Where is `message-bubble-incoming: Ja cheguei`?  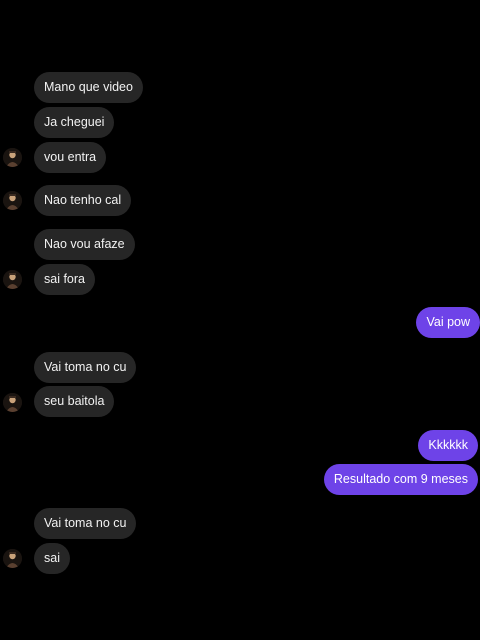
message-bubble-incoming: Ja cheguei is located at coordinates (74, 122).